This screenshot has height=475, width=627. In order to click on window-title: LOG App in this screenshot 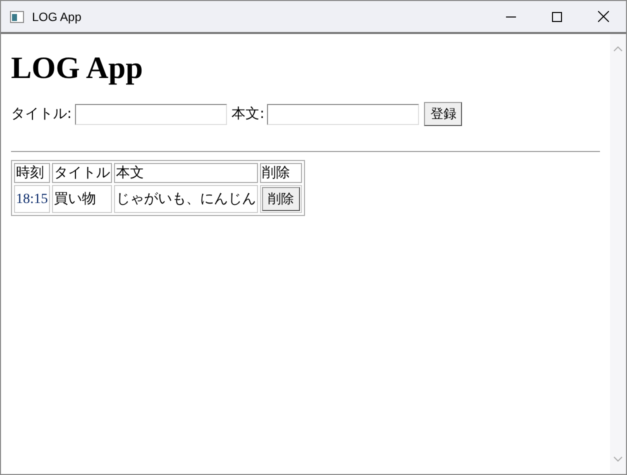, I will do `click(57, 17)`.